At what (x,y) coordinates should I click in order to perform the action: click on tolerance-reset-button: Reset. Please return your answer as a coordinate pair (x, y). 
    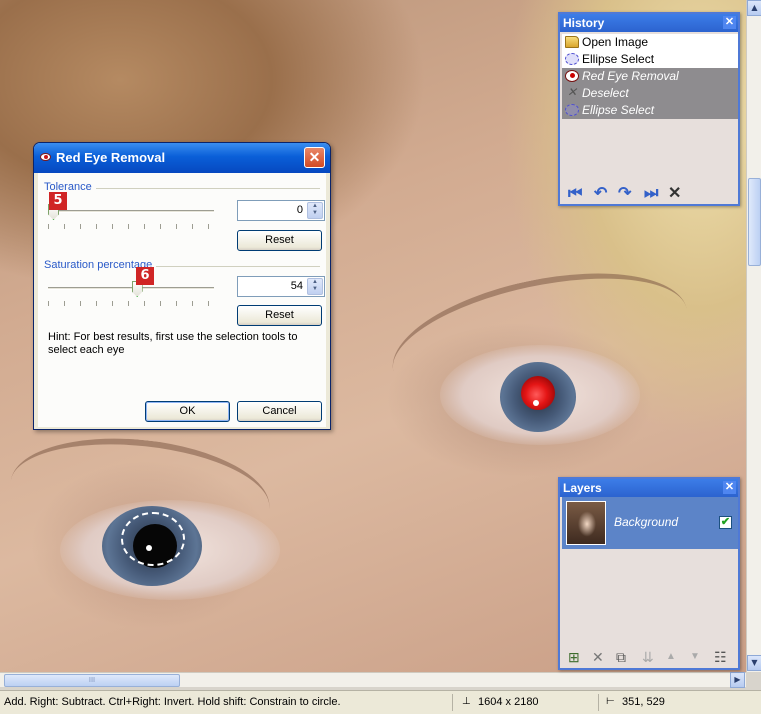
    Looking at the image, I should click on (279, 240).